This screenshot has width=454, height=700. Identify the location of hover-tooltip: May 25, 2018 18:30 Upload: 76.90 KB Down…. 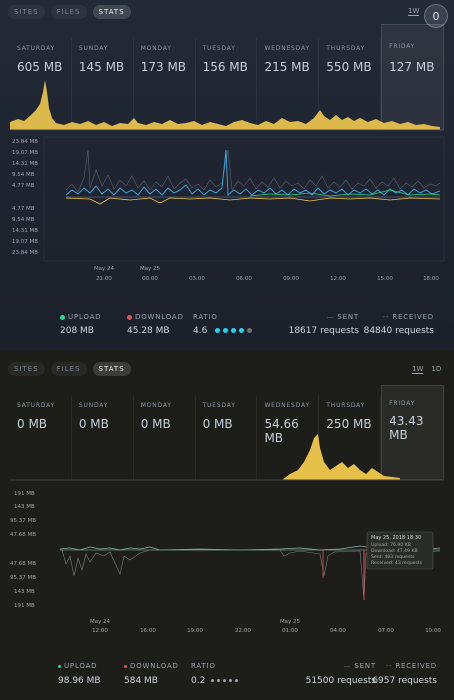
(400, 550).